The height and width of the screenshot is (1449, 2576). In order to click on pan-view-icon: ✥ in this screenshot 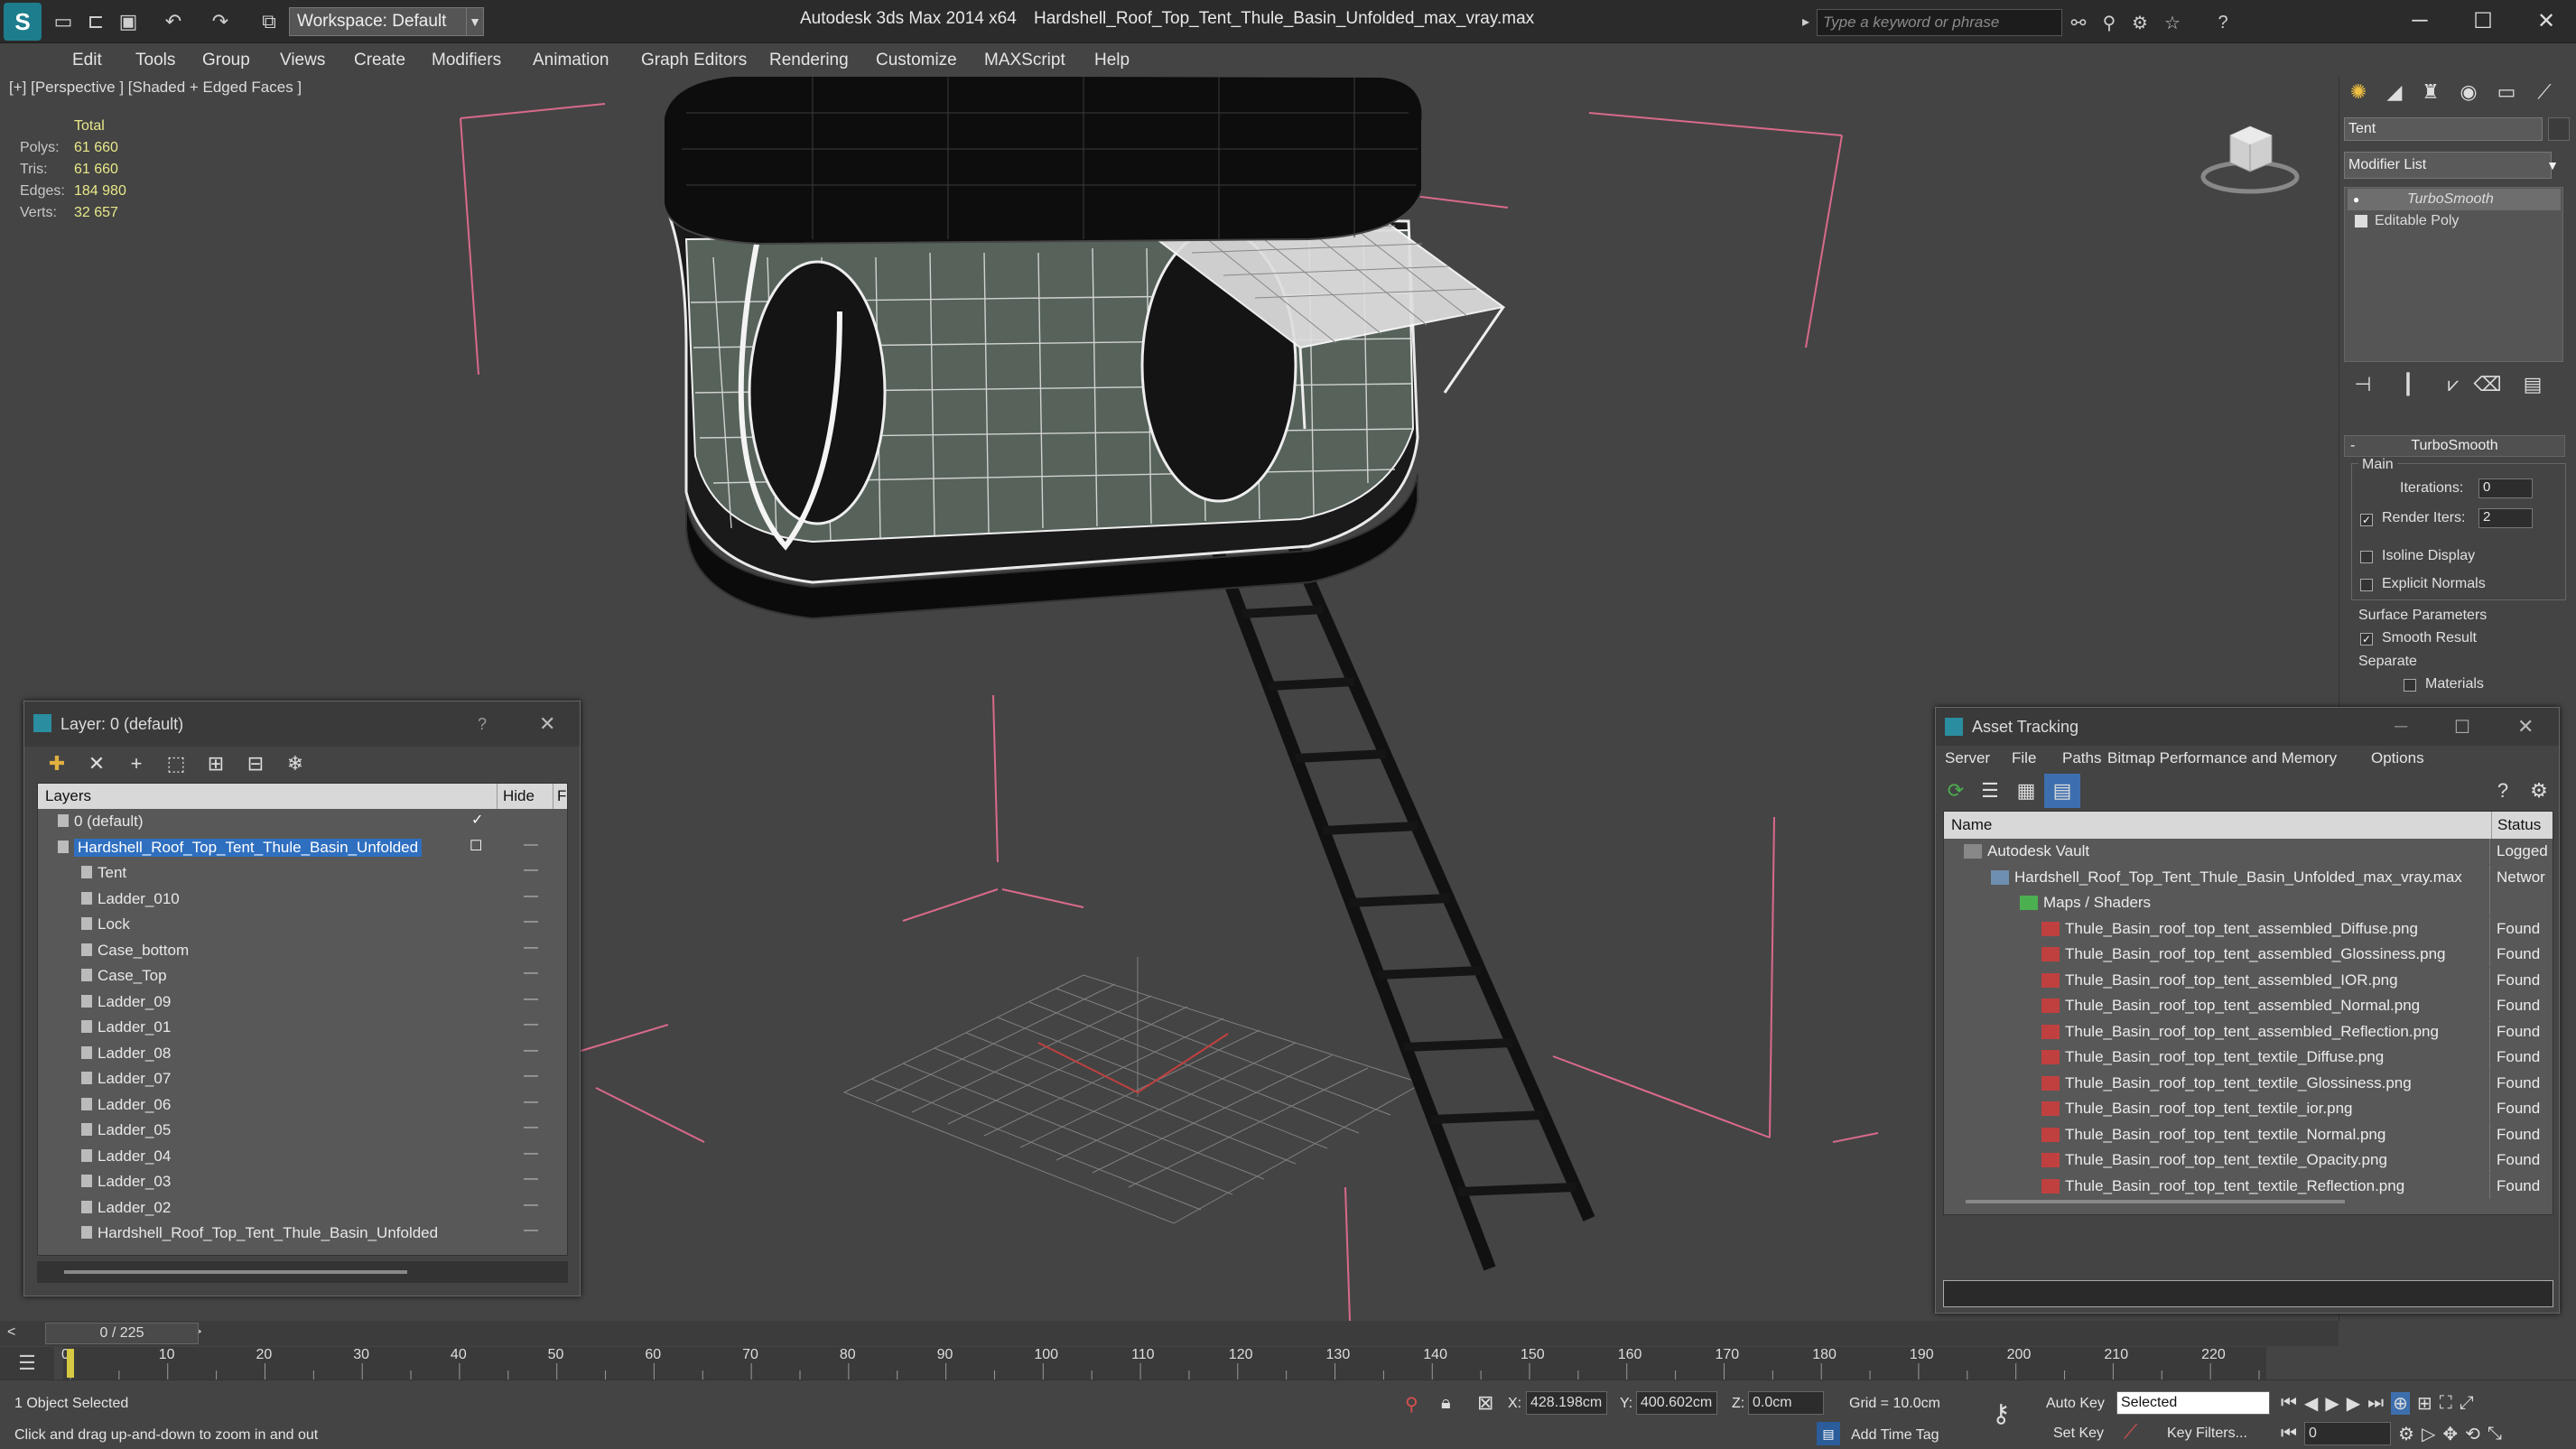, I will do `click(2450, 1434)`.